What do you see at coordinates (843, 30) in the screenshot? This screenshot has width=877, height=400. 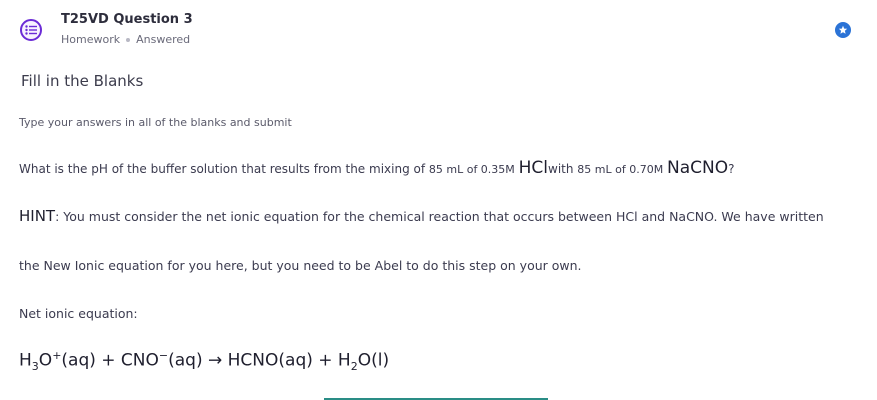 I see `star-icon` at bounding box center [843, 30].